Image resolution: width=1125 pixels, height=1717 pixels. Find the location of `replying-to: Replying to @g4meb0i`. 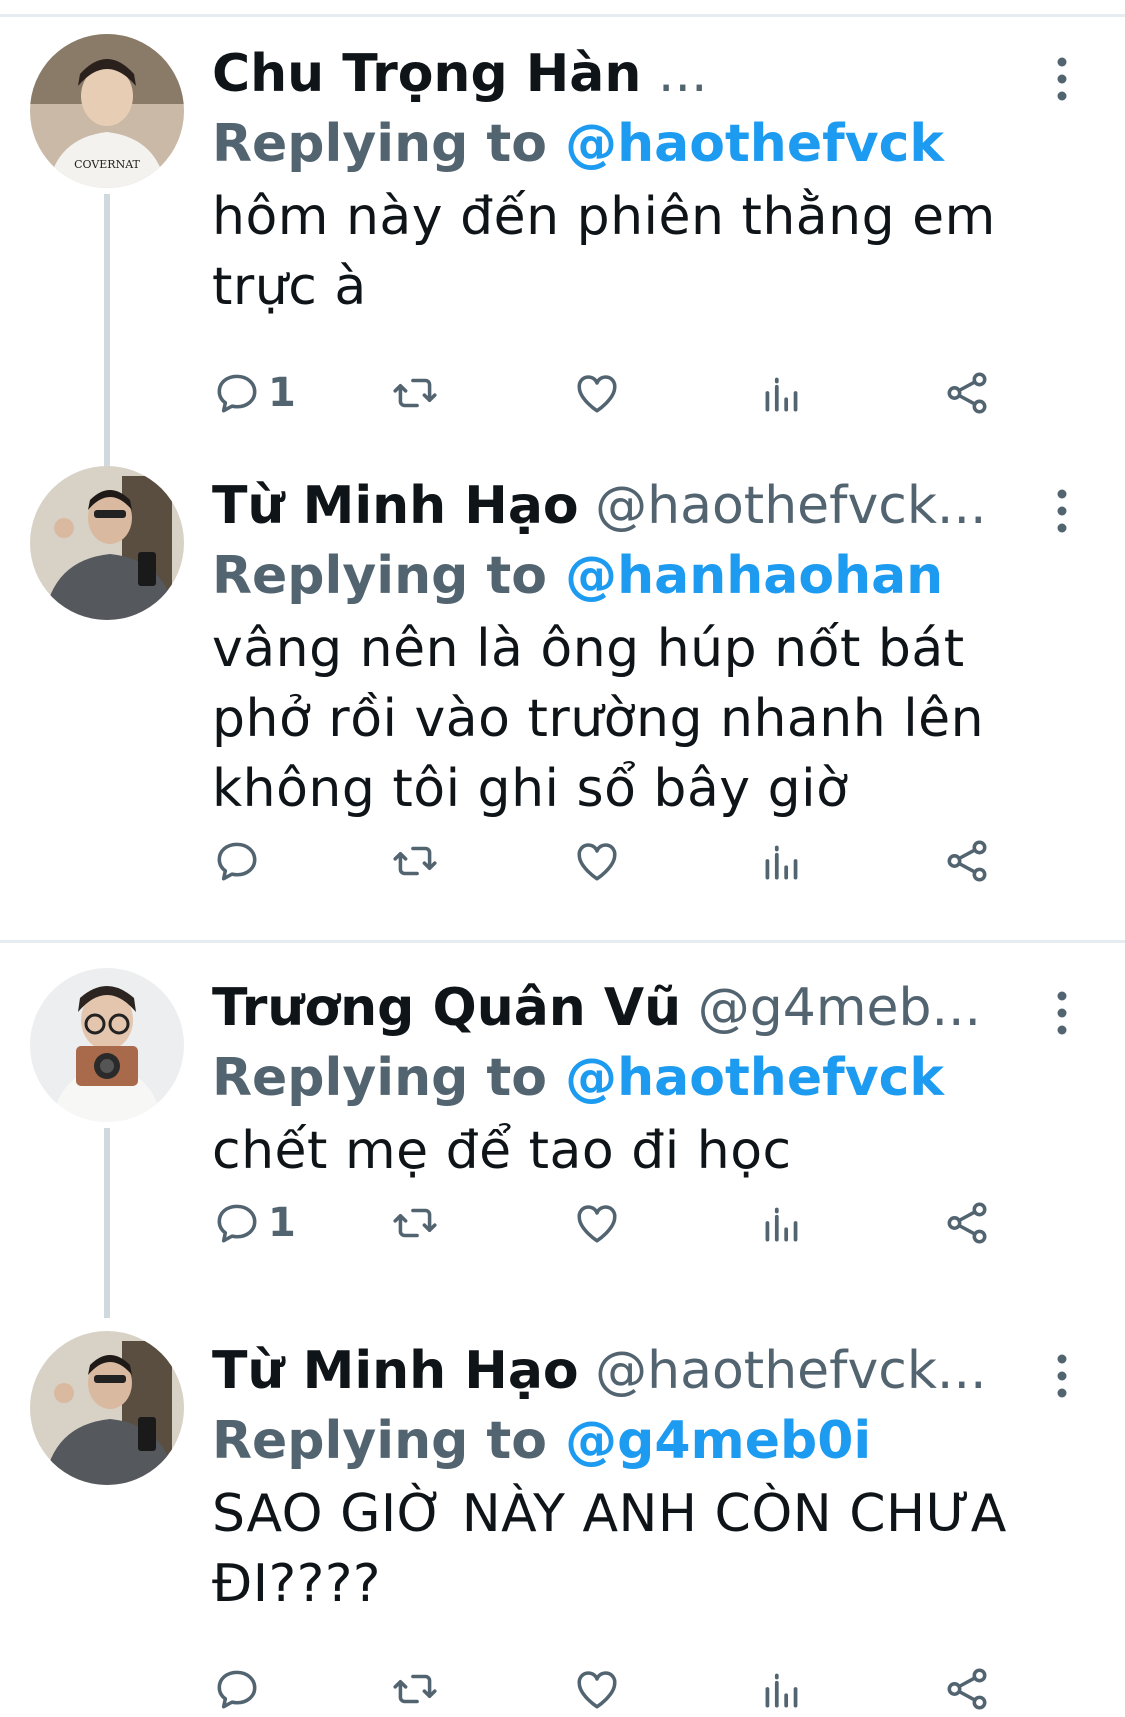

replying-to: Replying to @g4meb0i is located at coordinates (541, 1441).